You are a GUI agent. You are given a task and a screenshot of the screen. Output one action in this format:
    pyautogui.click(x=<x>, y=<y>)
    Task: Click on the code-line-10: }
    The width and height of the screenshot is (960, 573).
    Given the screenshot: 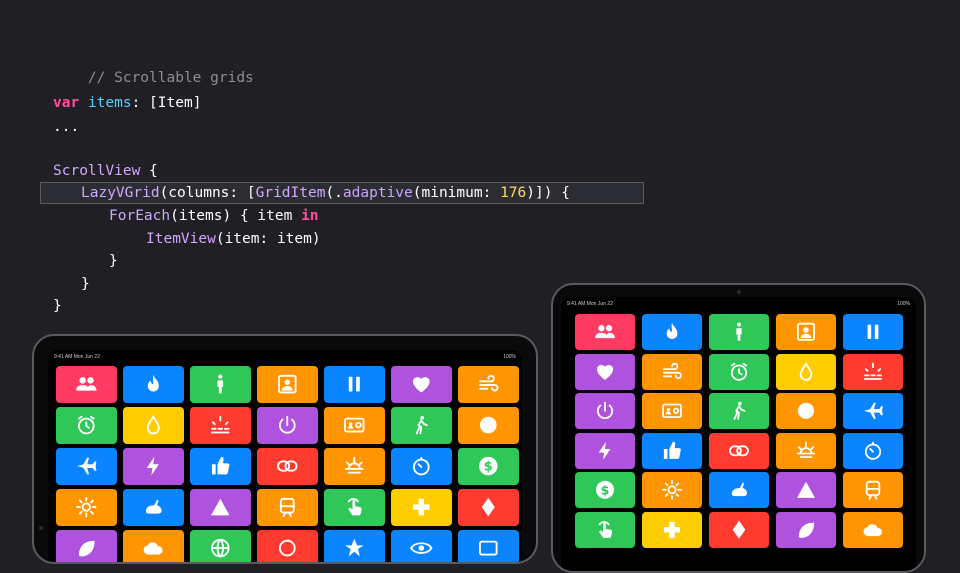 What is the action you would take?
    pyautogui.click(x=85, y=284)
    